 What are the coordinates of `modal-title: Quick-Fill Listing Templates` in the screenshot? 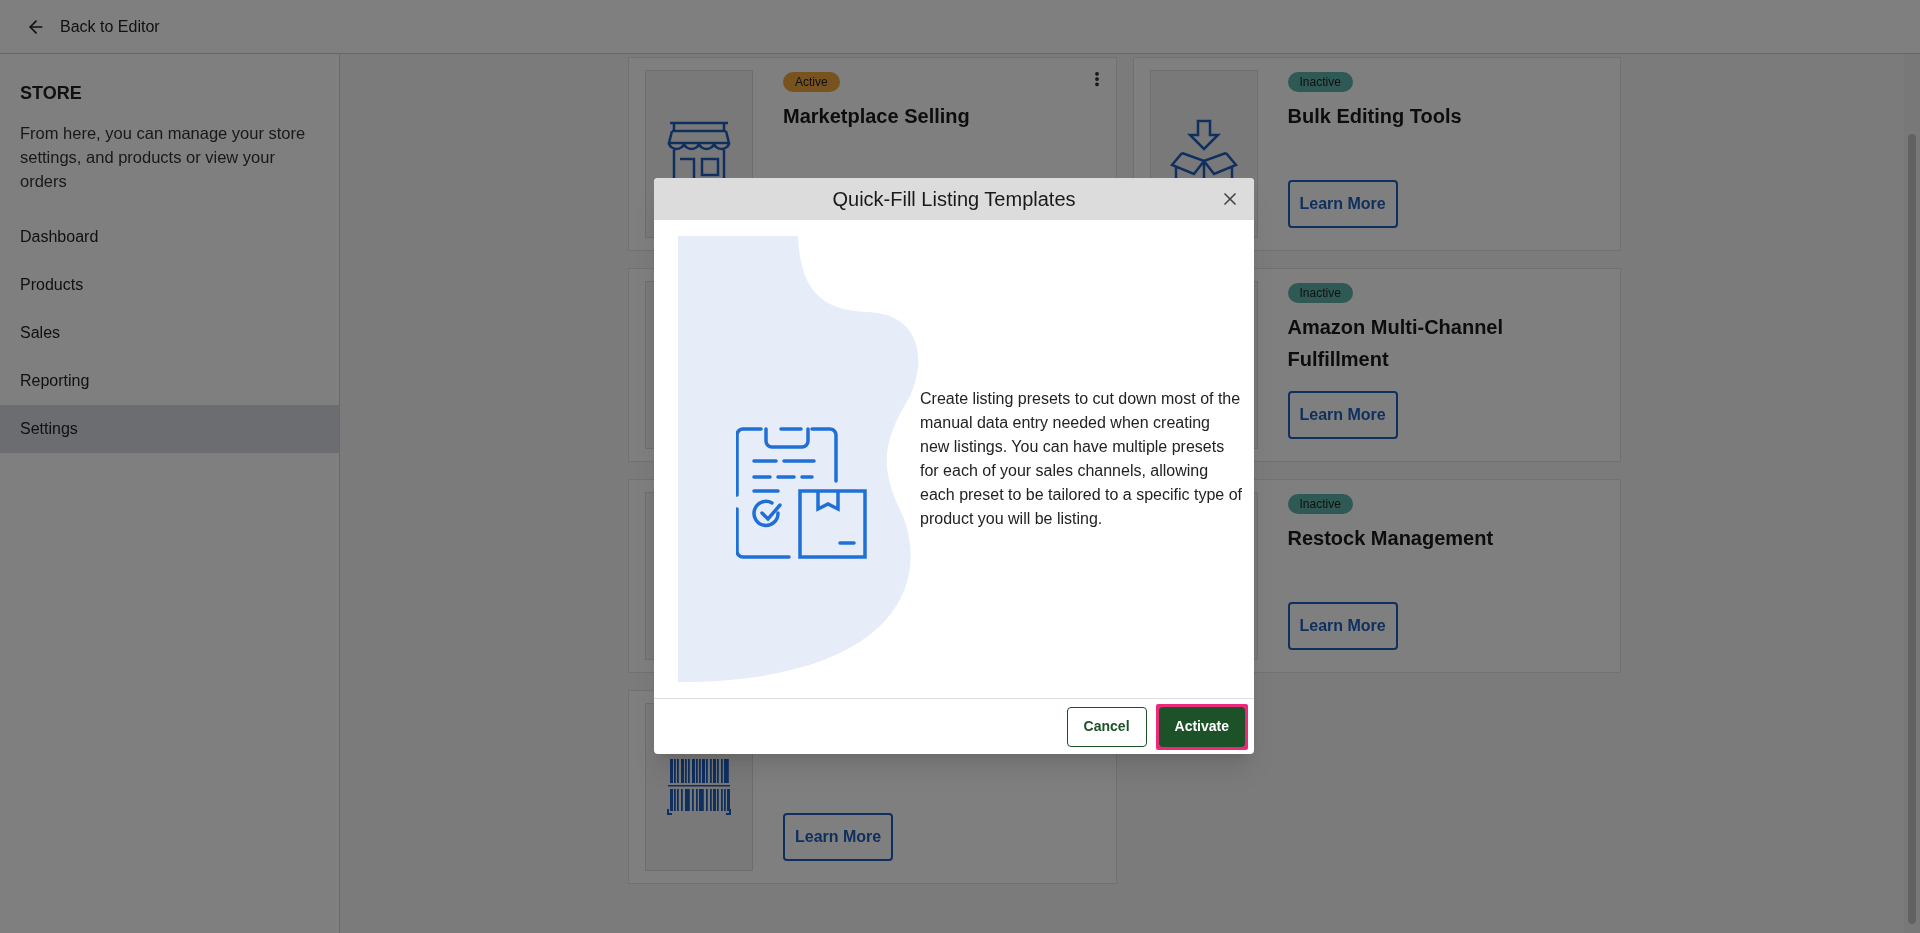 It's located at (954, 199).